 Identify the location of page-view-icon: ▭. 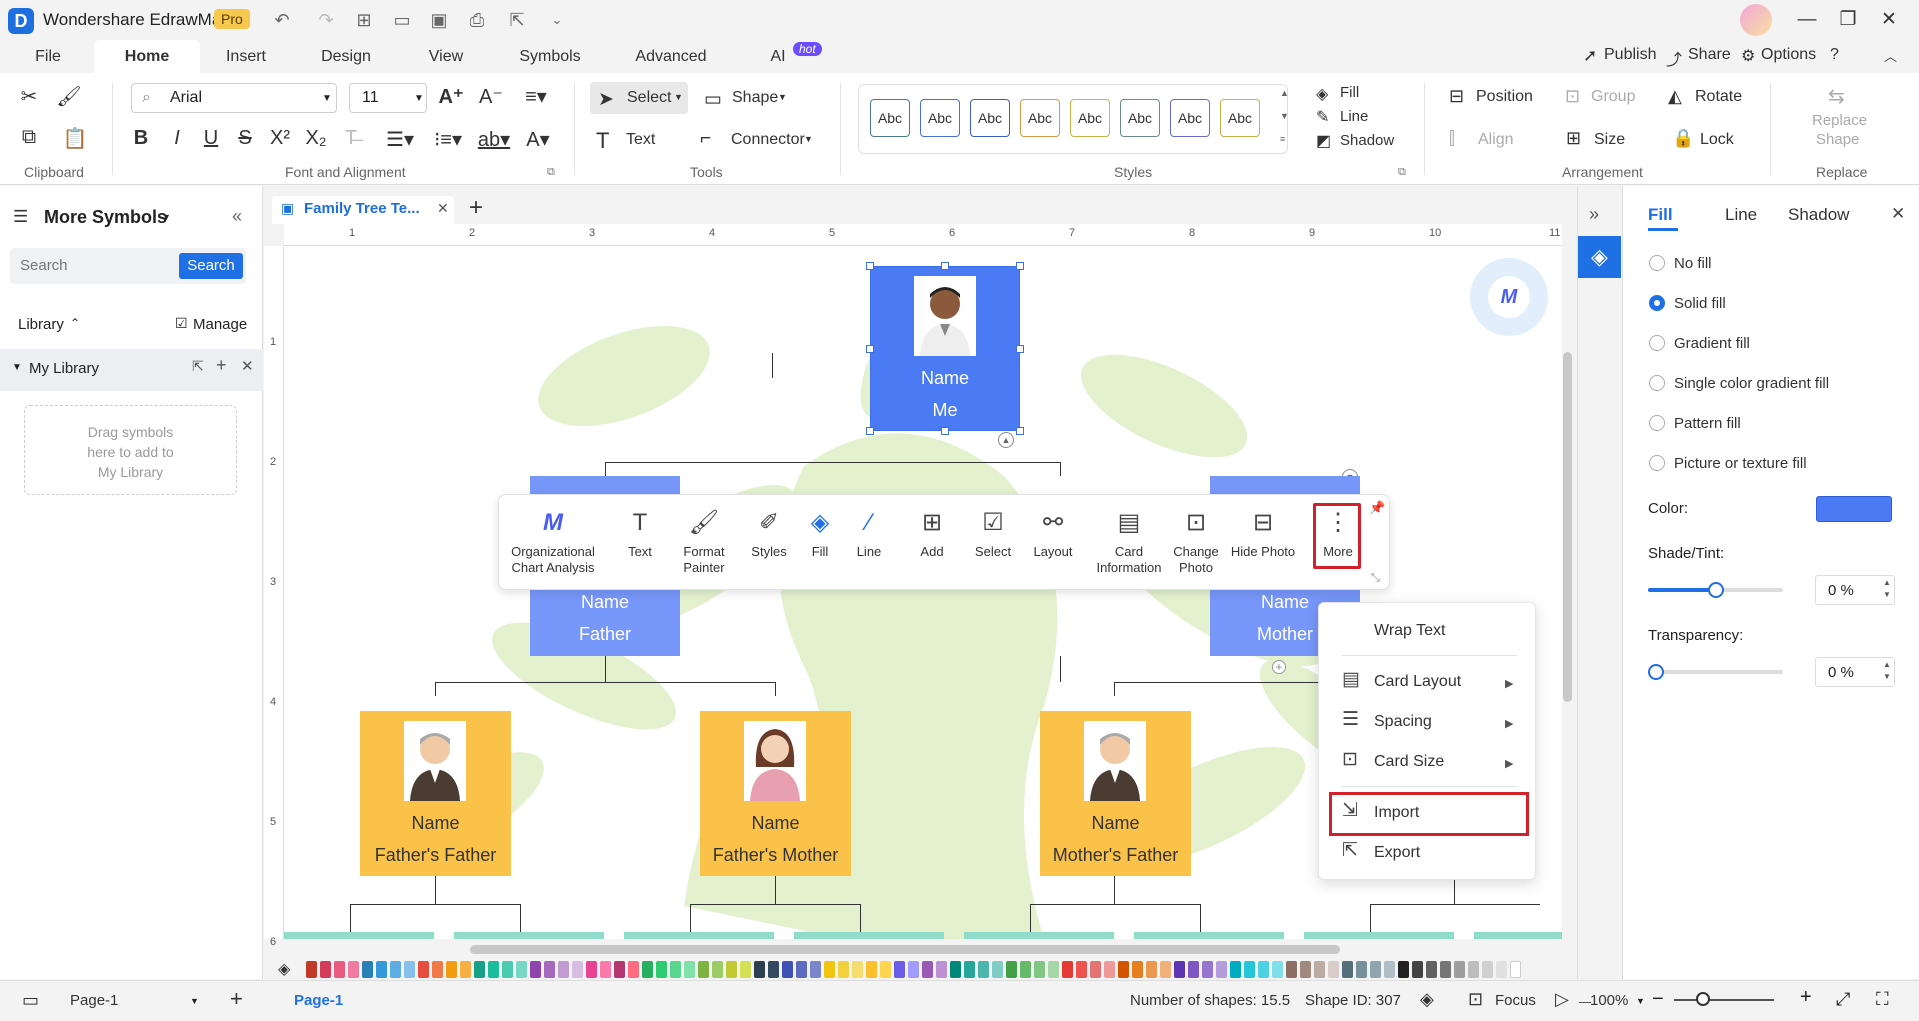
(30, 1000).